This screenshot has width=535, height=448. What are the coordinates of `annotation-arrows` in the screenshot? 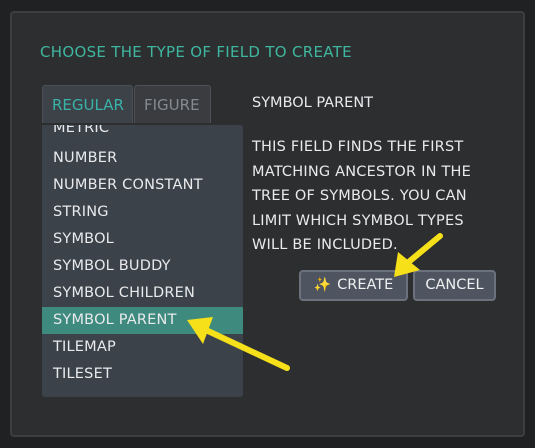 It's located at (315, 302).